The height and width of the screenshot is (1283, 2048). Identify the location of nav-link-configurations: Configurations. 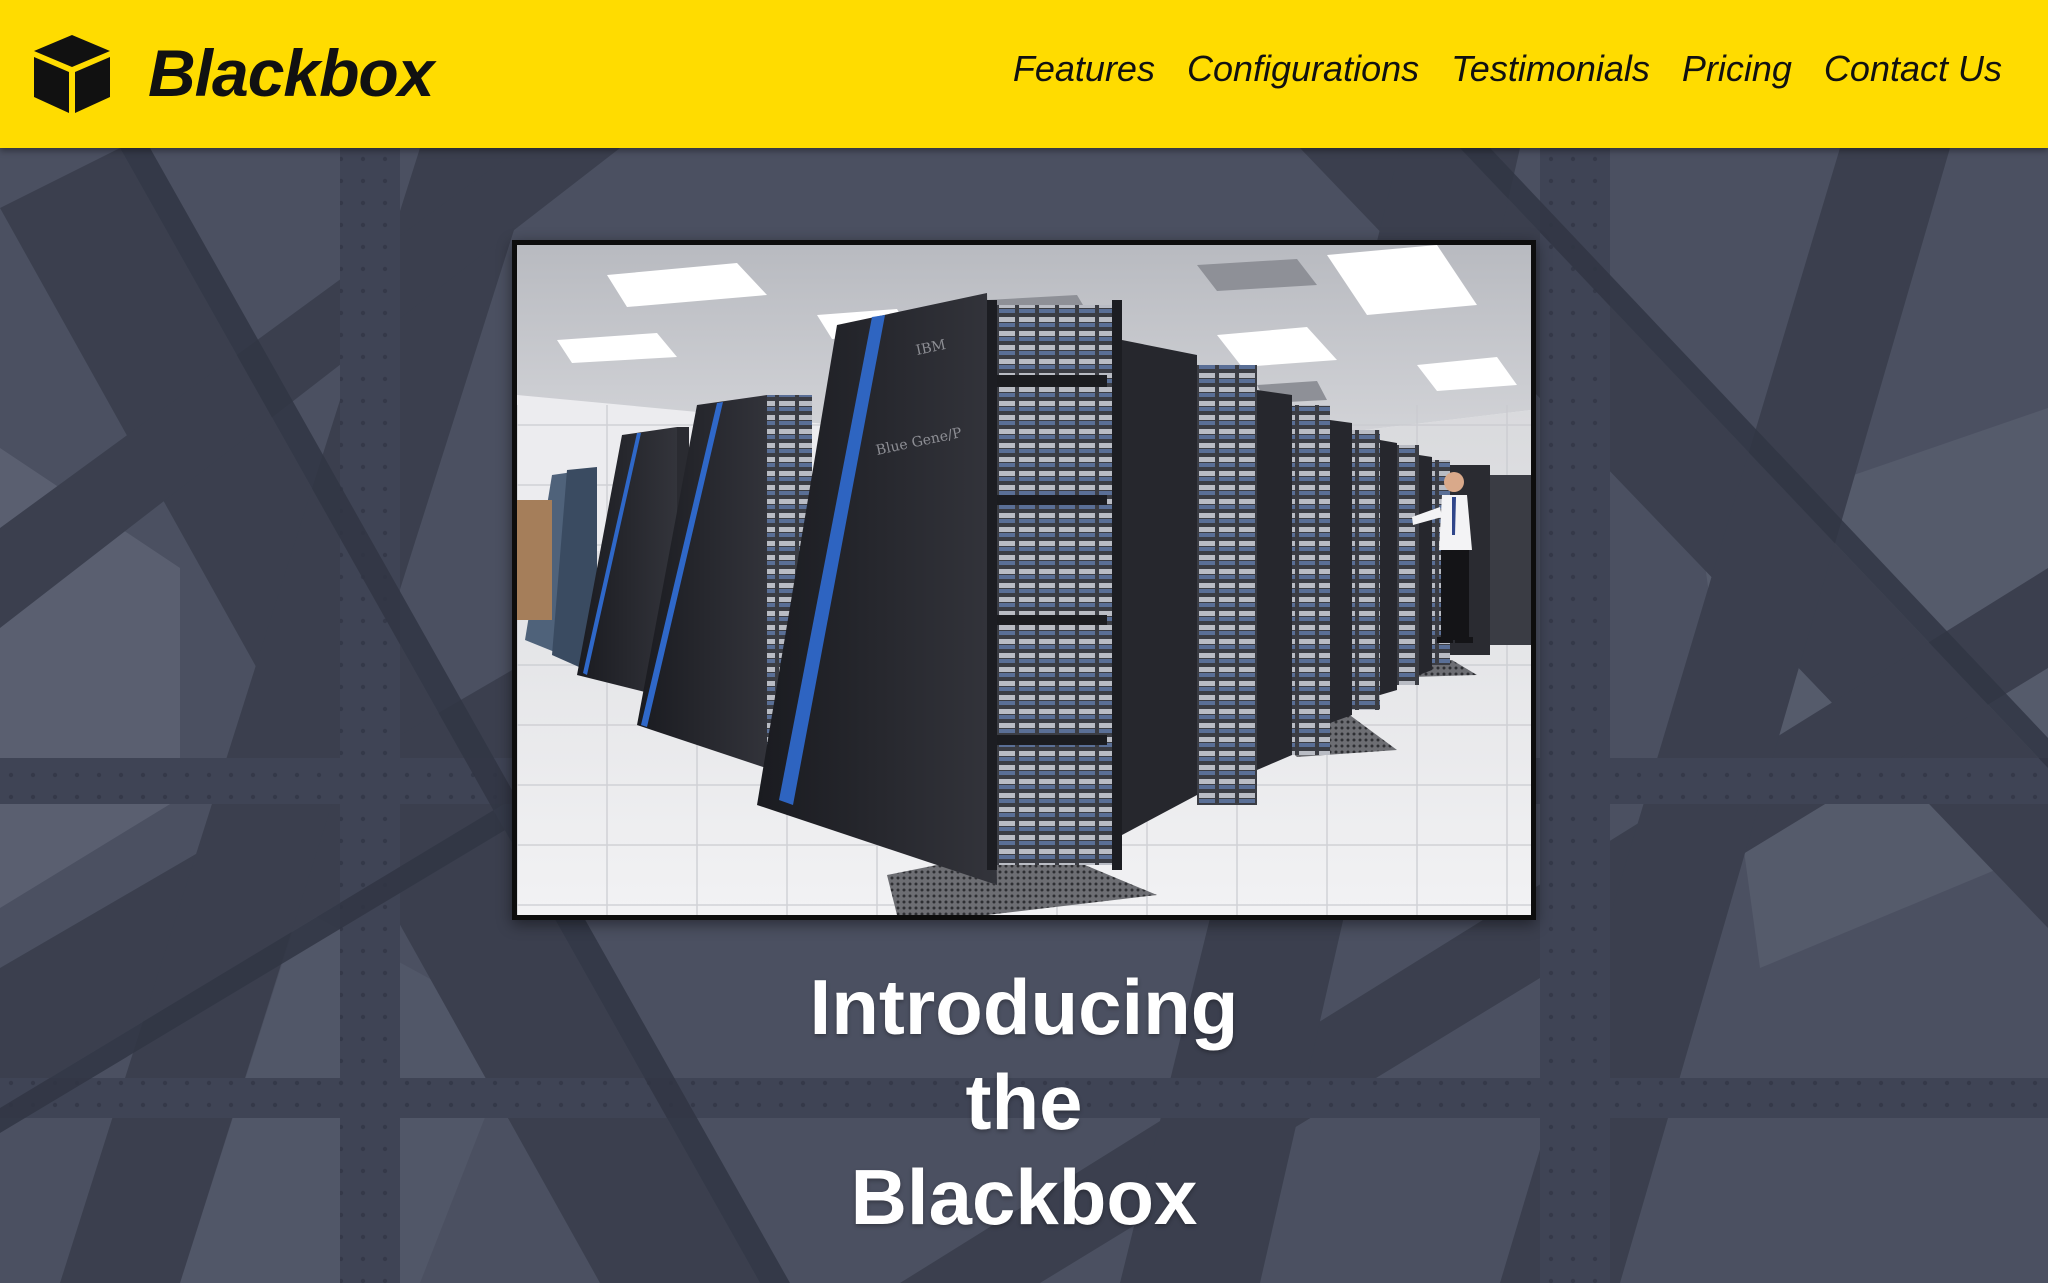
(1303, 69).